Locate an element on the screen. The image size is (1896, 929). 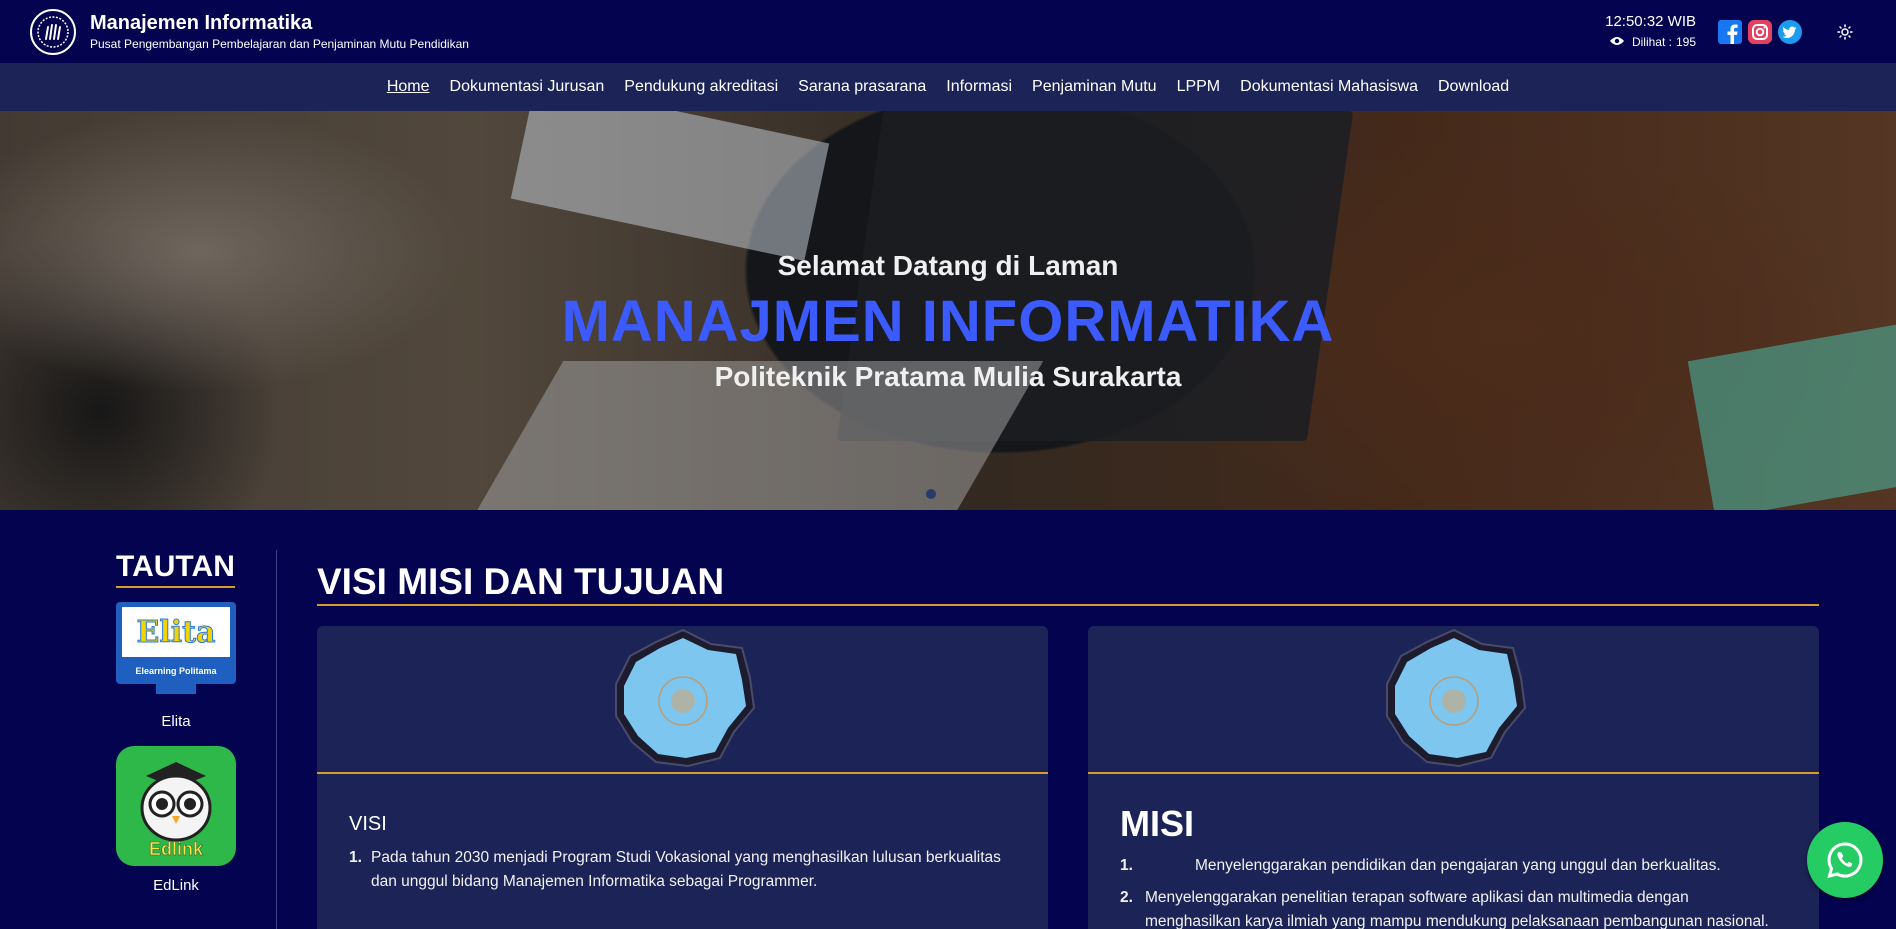
facebook-icon is located at coordinates (1730, 31).